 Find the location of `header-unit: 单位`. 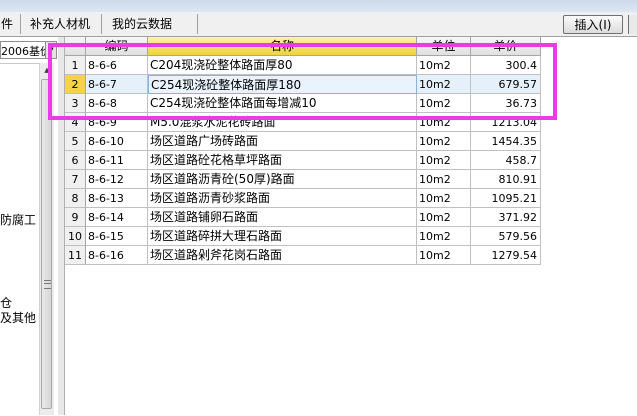

header-unit: 单位 is located at coordinates (444, 46).